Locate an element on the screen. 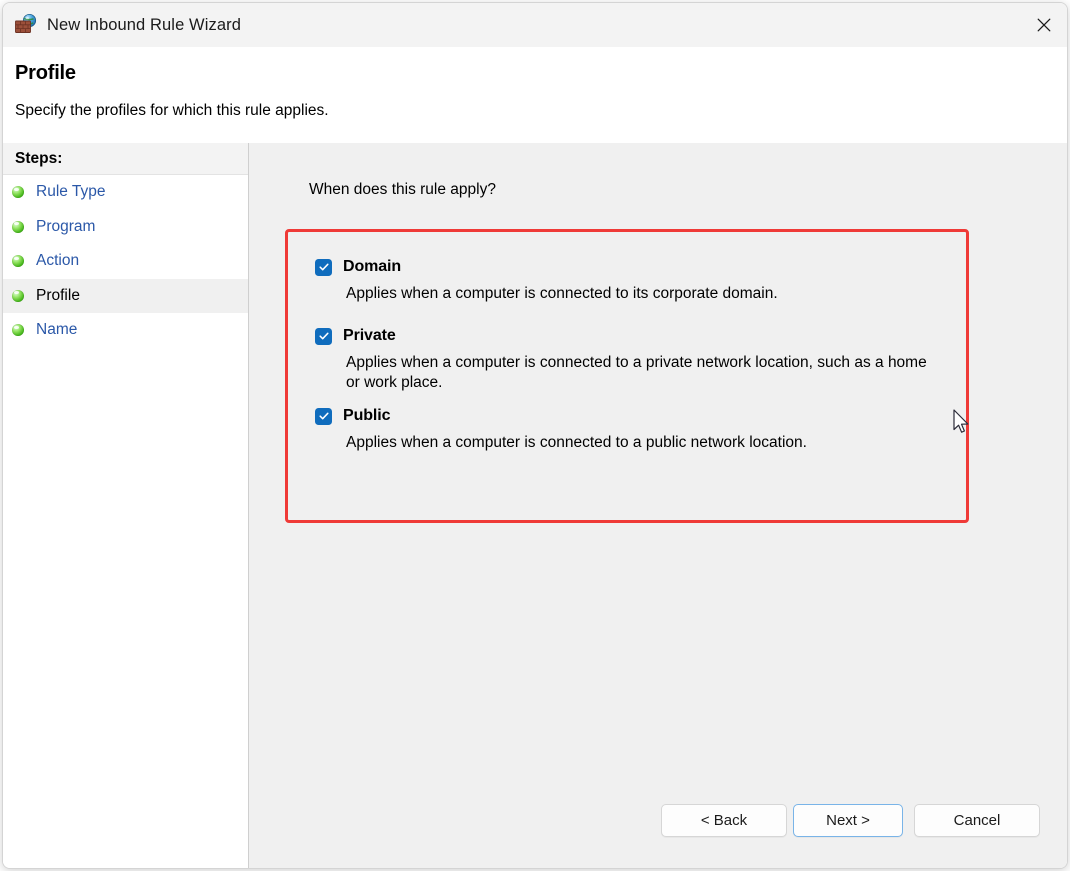  cancel-button: Cancel is located at coordinates (977, 820).